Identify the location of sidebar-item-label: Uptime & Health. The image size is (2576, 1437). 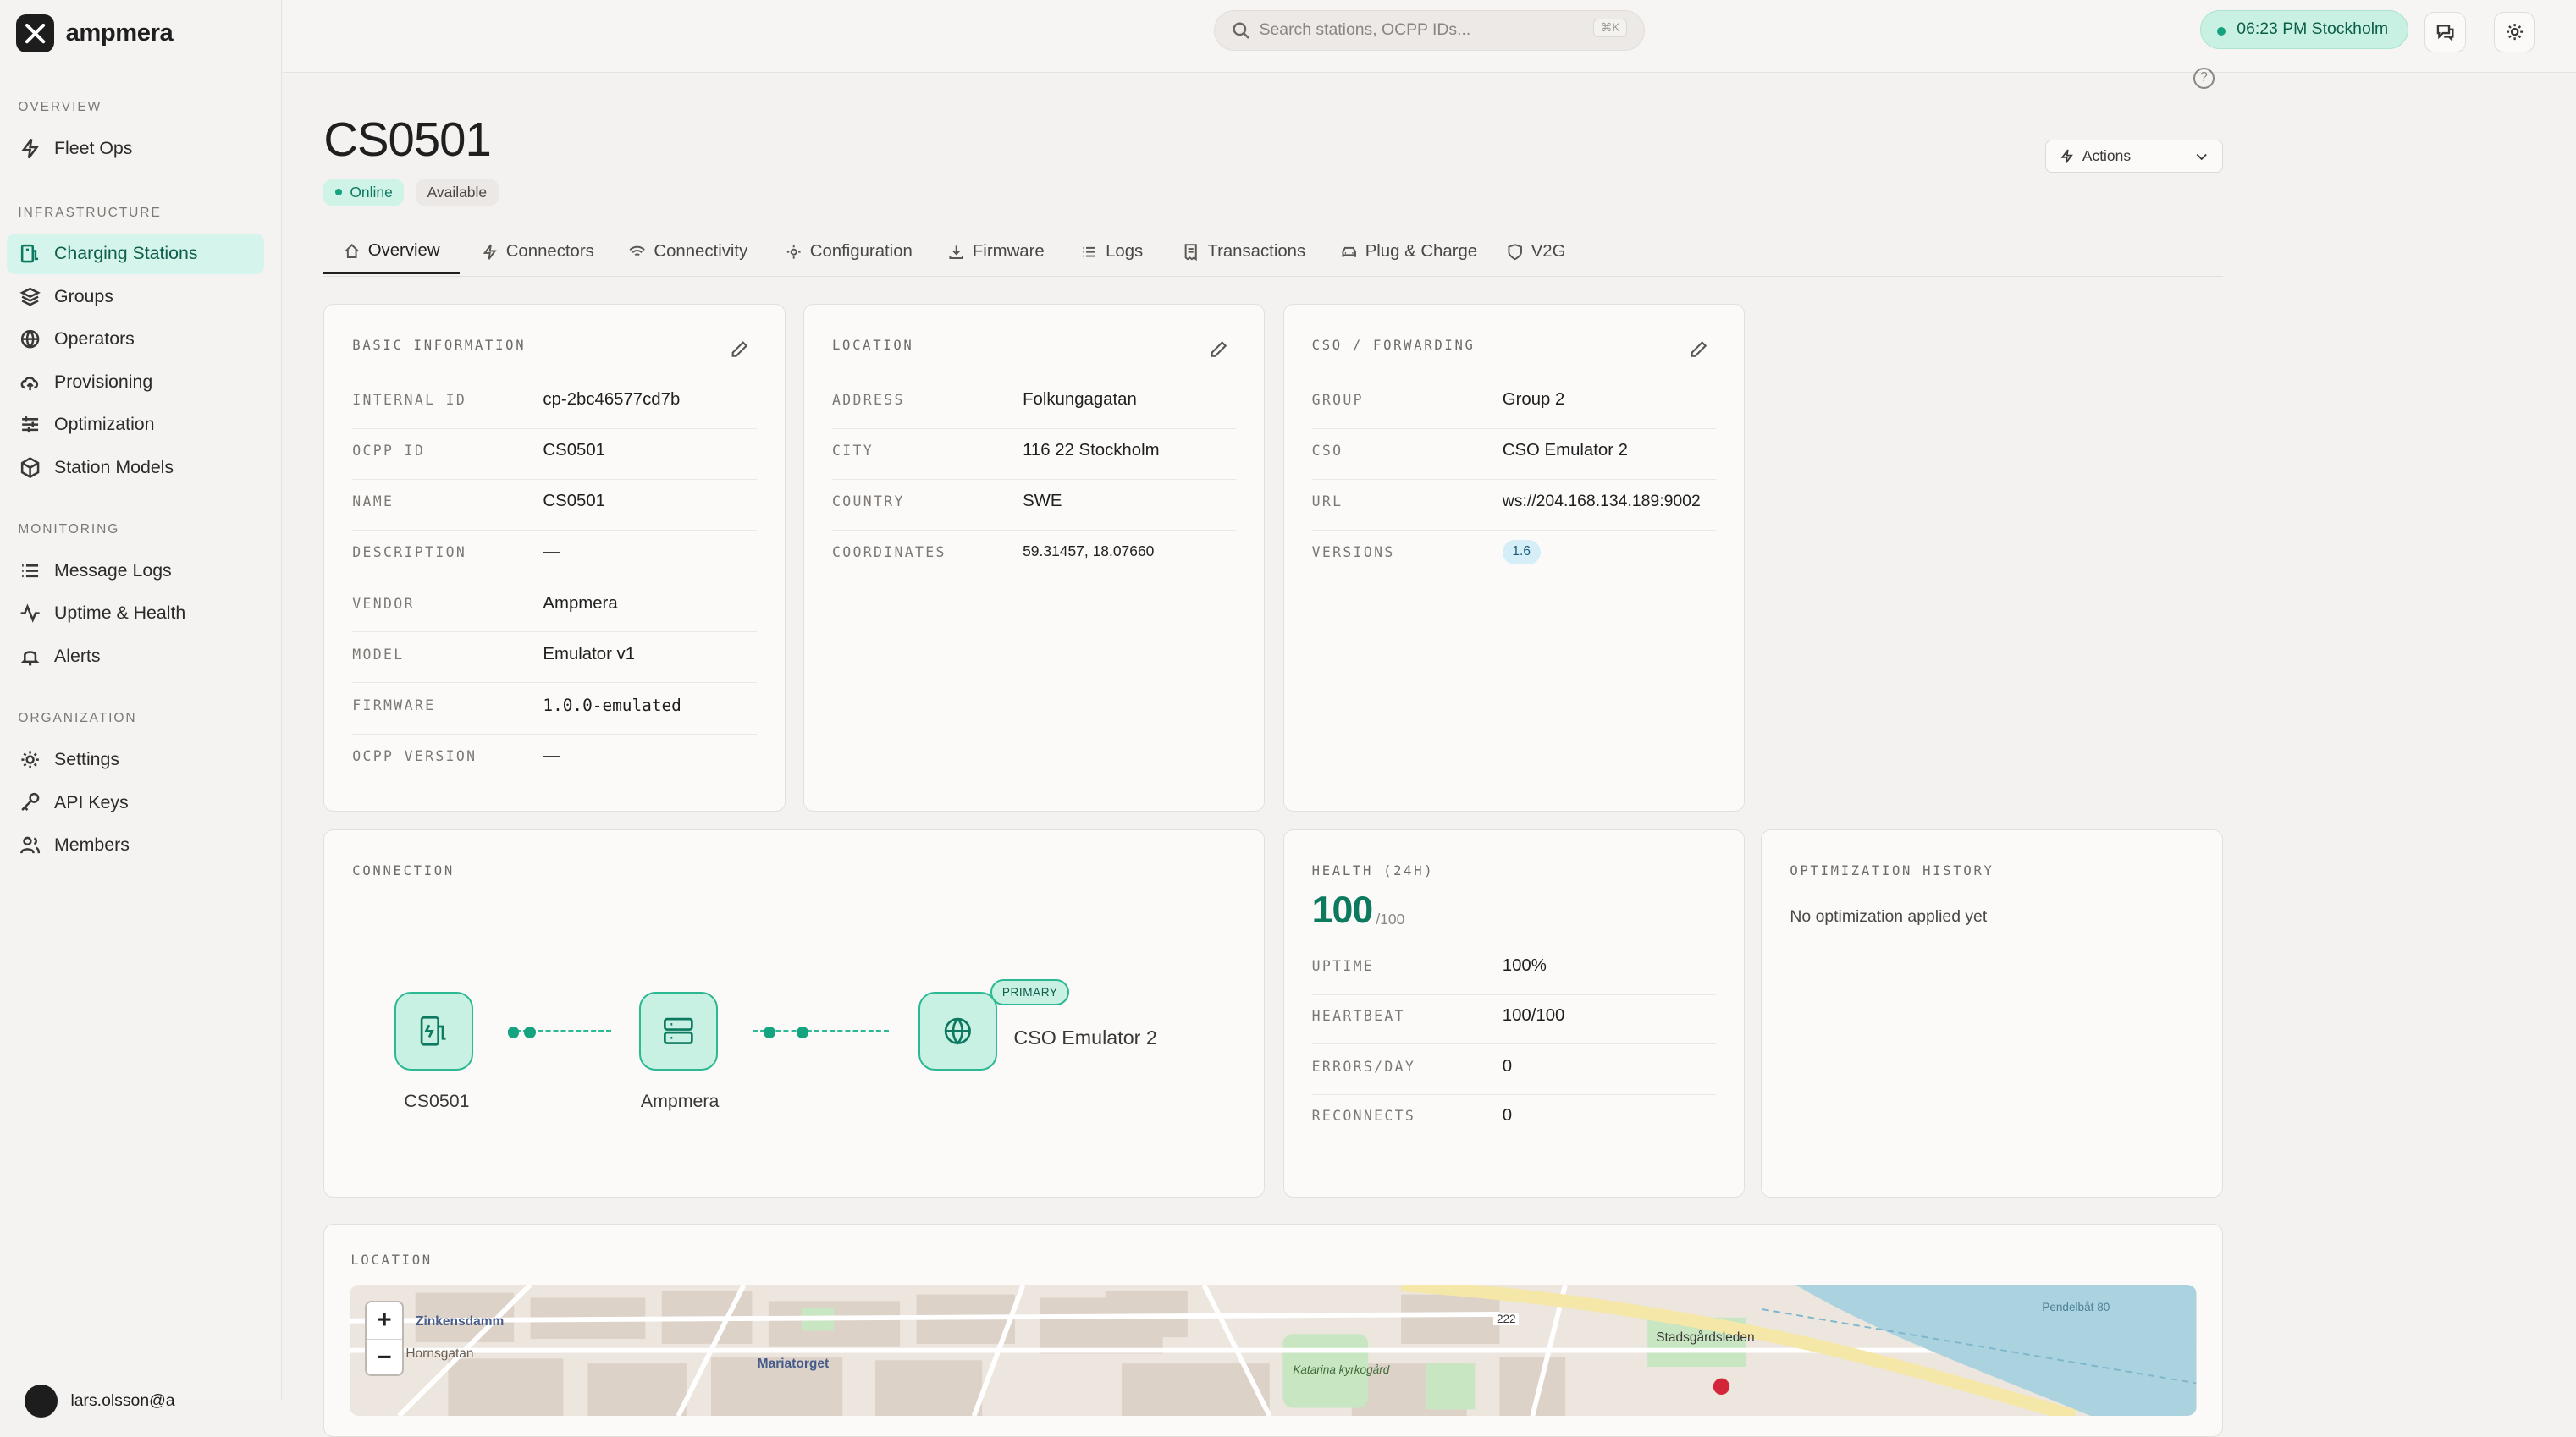
(120, 614).